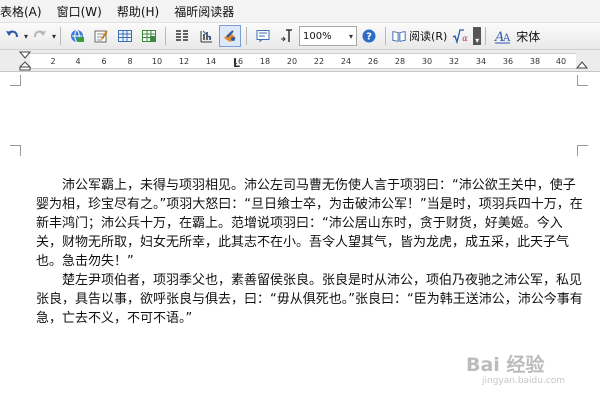 The image size is (600, 400). What do you see at coordinates (461, 36) in the screenshot?
I see `equation-editor-icon: α` at bounding box center [461, 36].